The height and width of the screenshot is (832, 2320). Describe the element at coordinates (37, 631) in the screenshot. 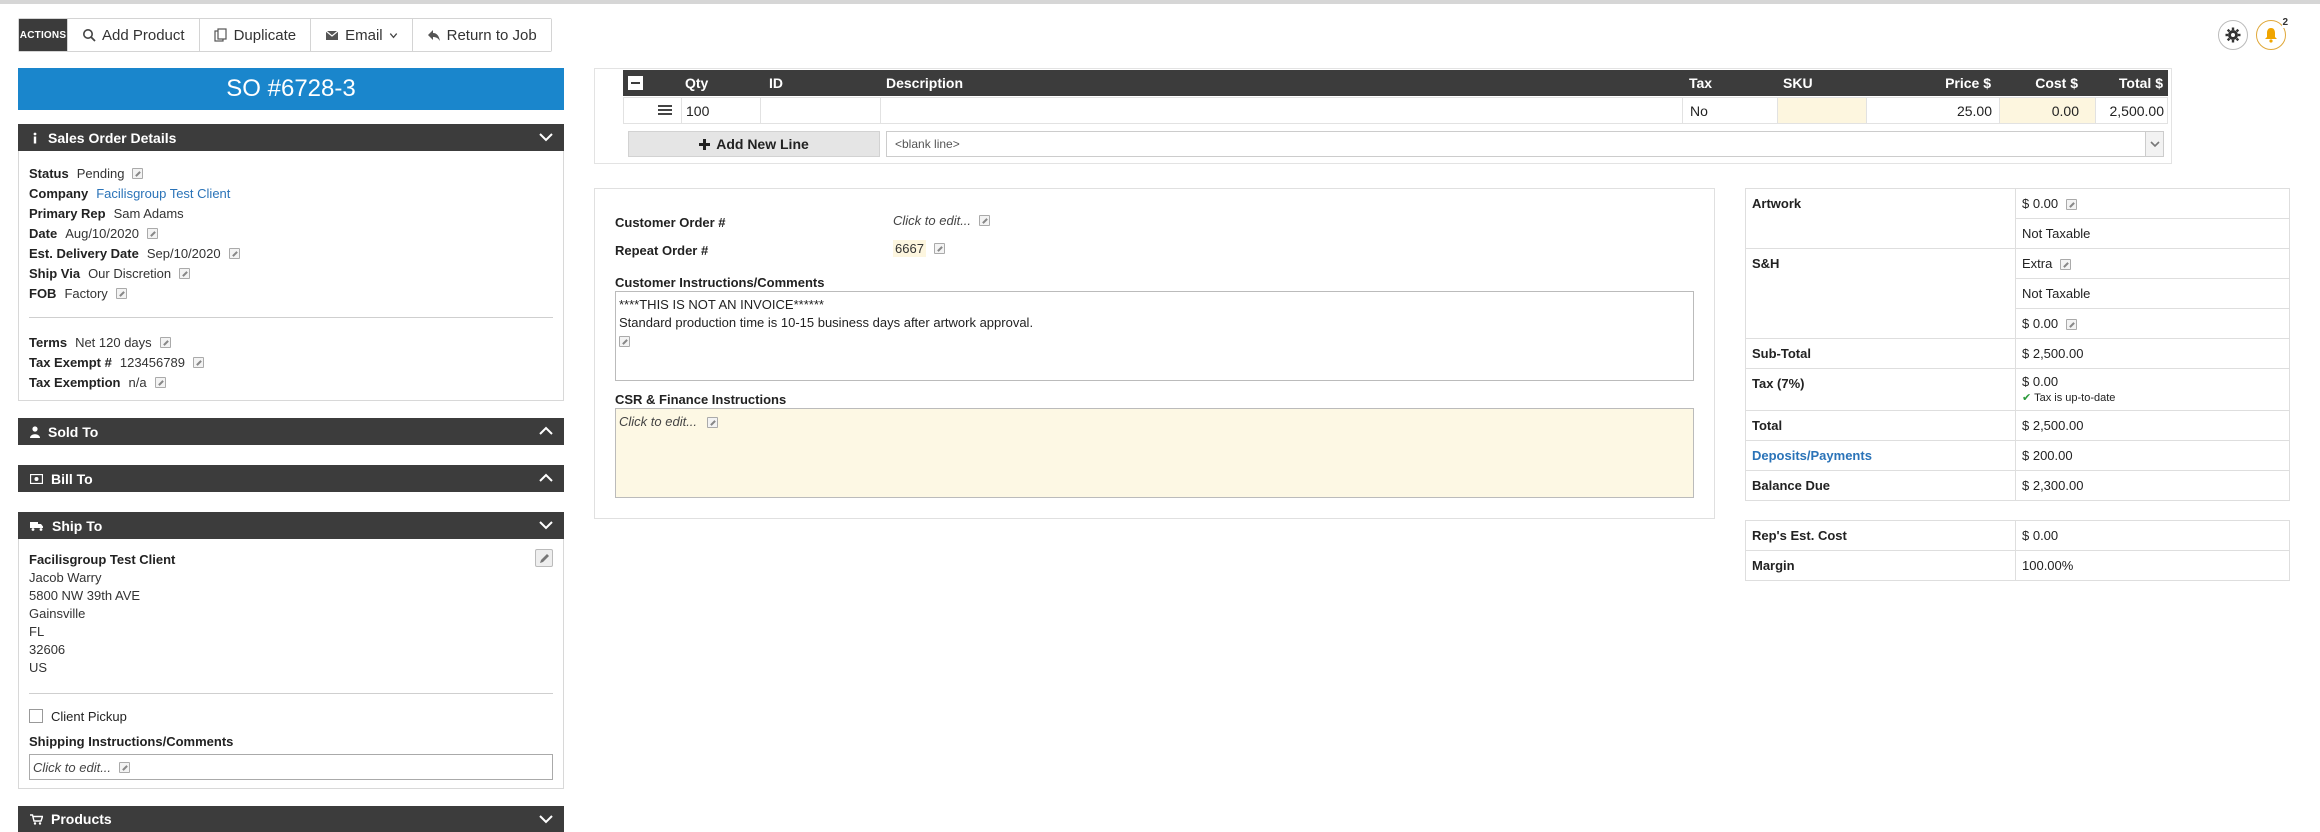

I see `address-line: FL` at that location.